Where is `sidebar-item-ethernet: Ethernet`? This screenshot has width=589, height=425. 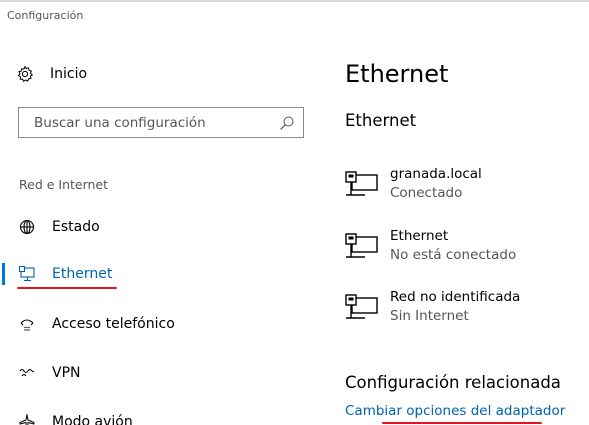 sidebar-item-ethernet: Ethernet is located at coordinates (160, 274).